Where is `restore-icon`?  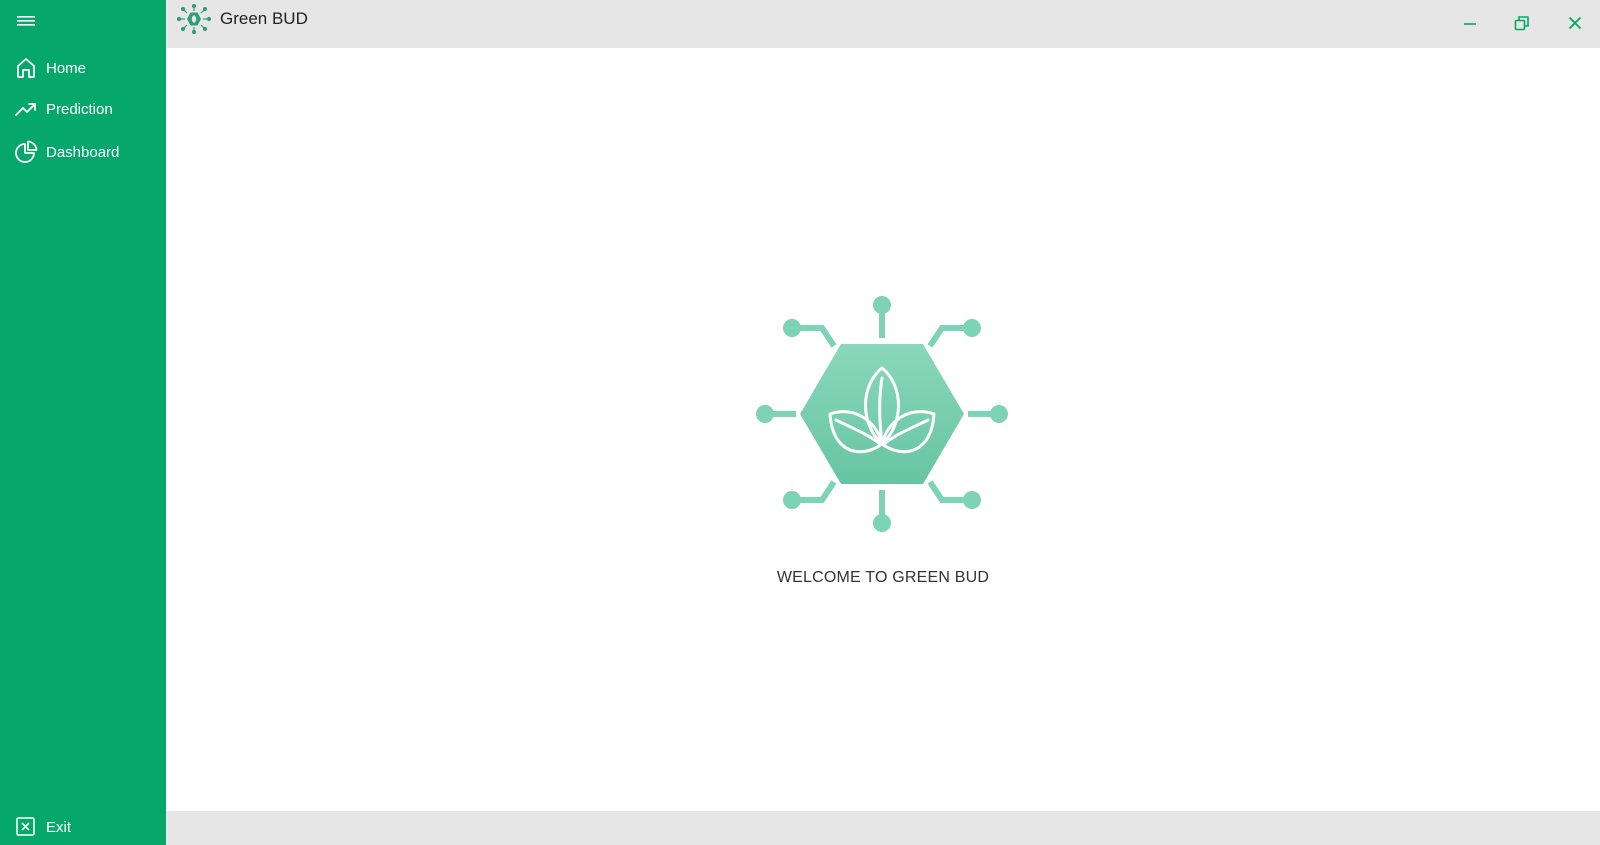 restore-icon is located at coordinates (1521, 23).